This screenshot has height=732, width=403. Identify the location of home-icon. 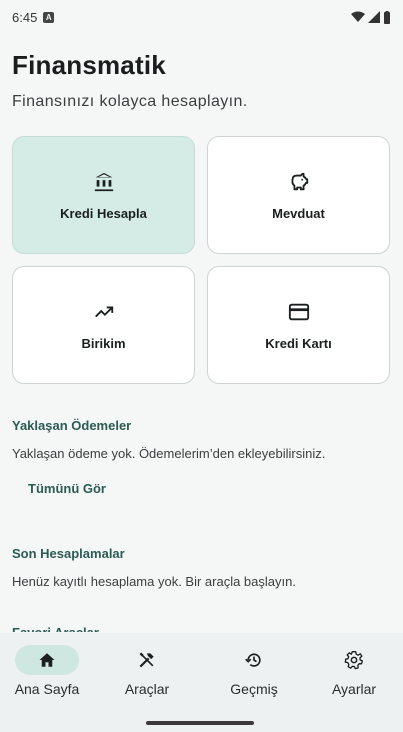
(47, 660).